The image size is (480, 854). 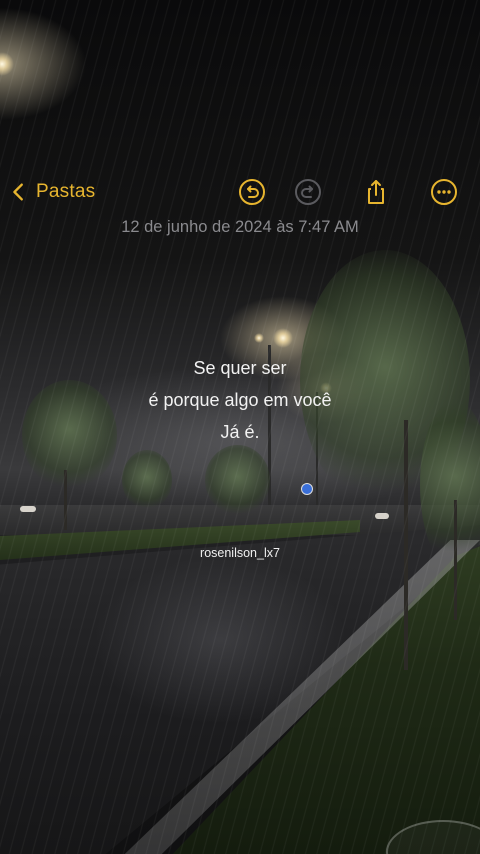 I want to click on note-line: é porque algo em você, so click(x=240, y=400).